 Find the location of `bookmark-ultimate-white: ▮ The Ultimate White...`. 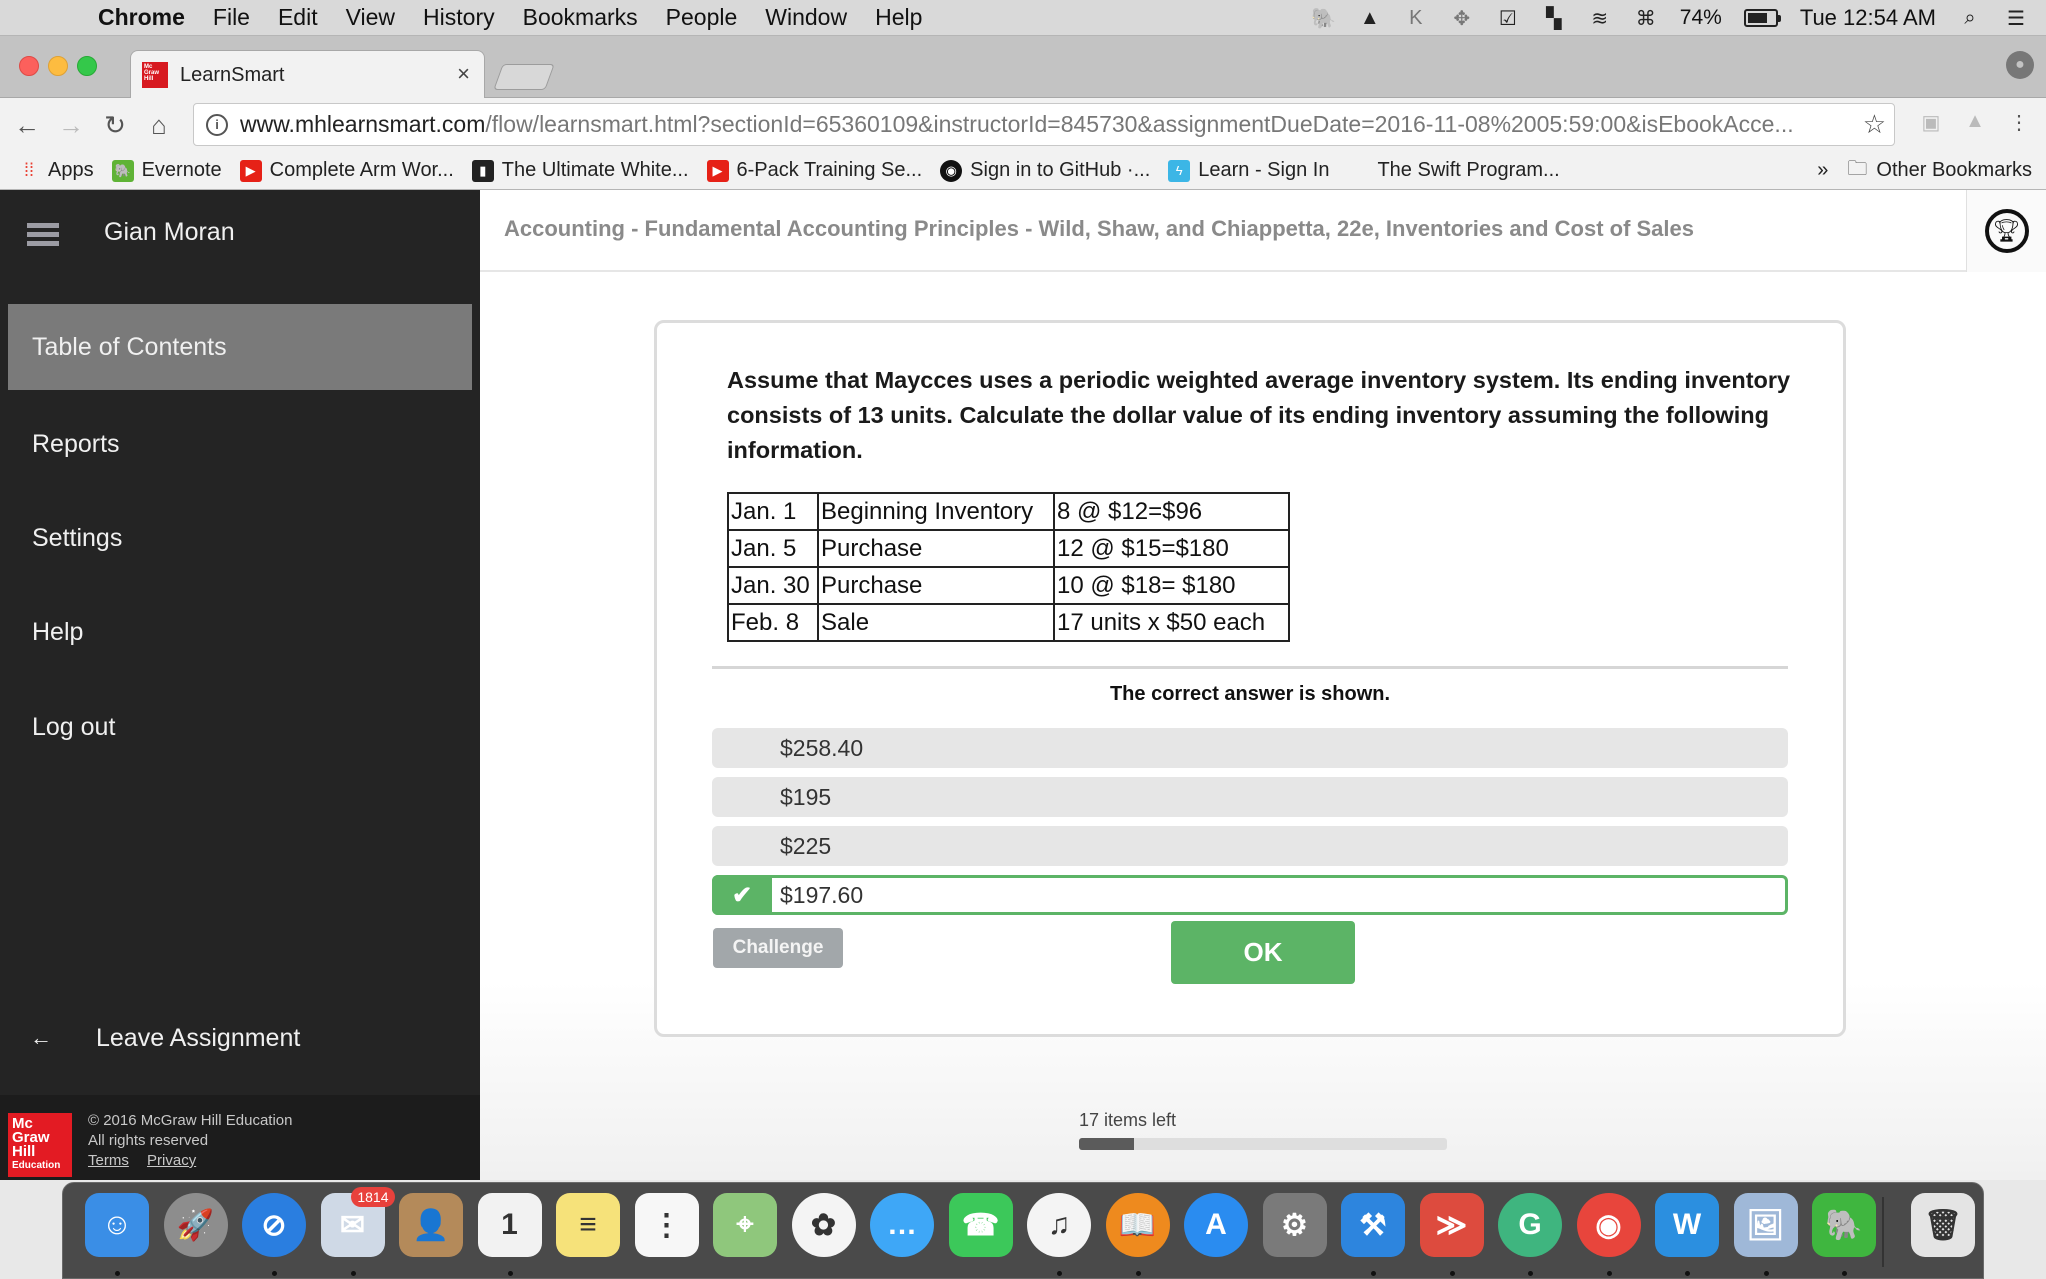

bookmark-ultimate-white: ▮ The Ultimate White... is located at coordinates (580, 170).